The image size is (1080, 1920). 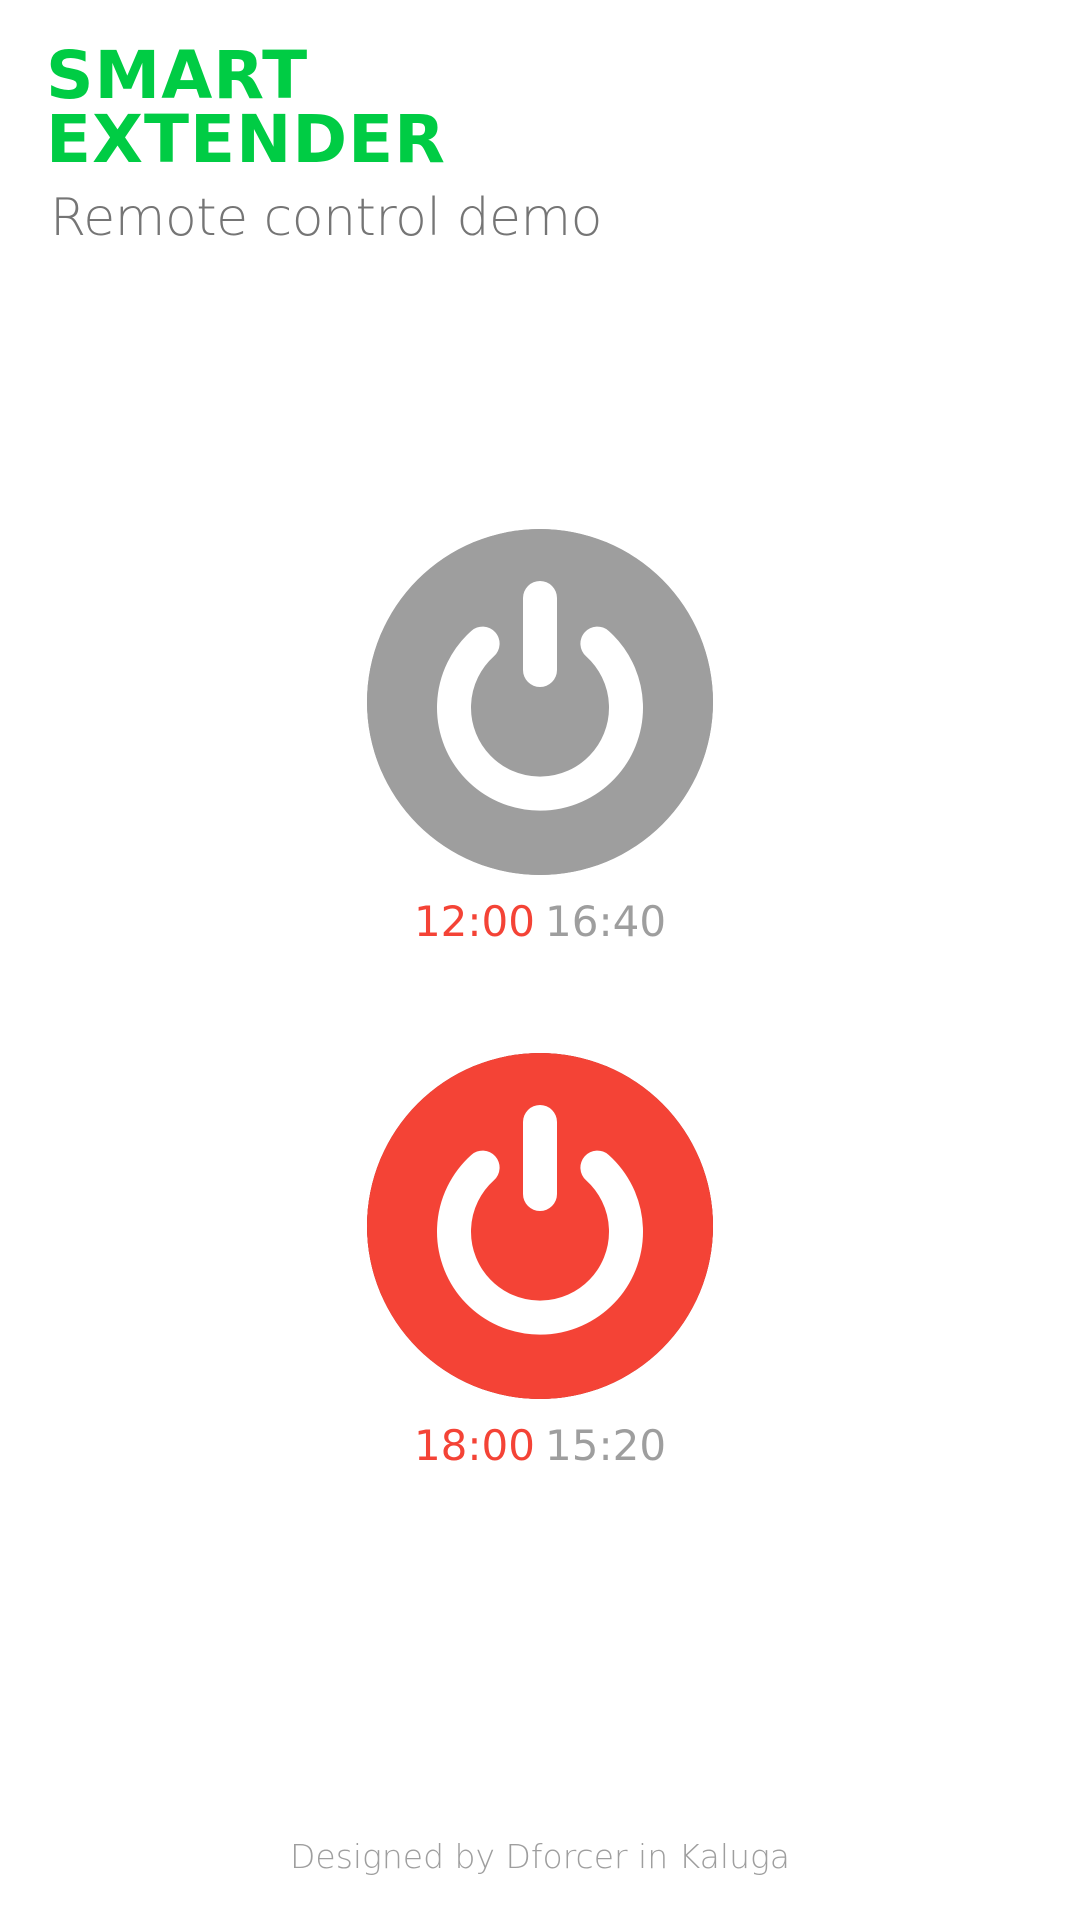 I want to click on app-title-line-2: EXTENDER, so click(x=246, y=139).